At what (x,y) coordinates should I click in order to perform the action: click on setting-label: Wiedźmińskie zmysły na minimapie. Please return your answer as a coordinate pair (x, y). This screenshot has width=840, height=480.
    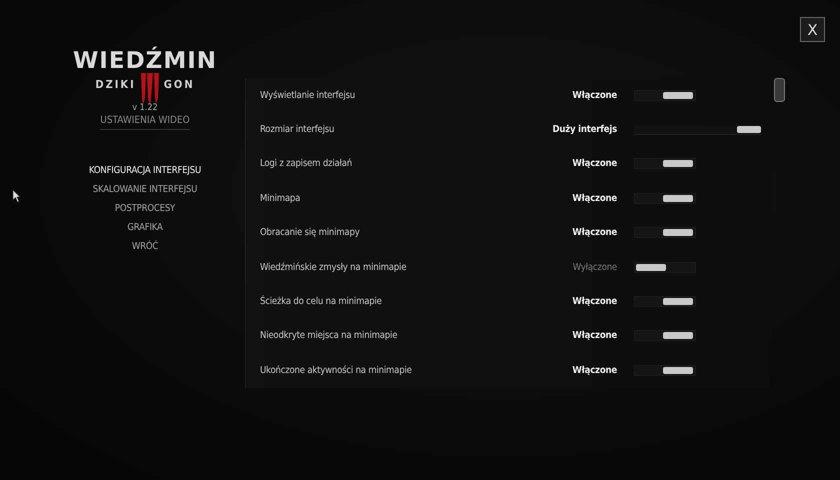
    Looking at the image, I should click on (334, 267).